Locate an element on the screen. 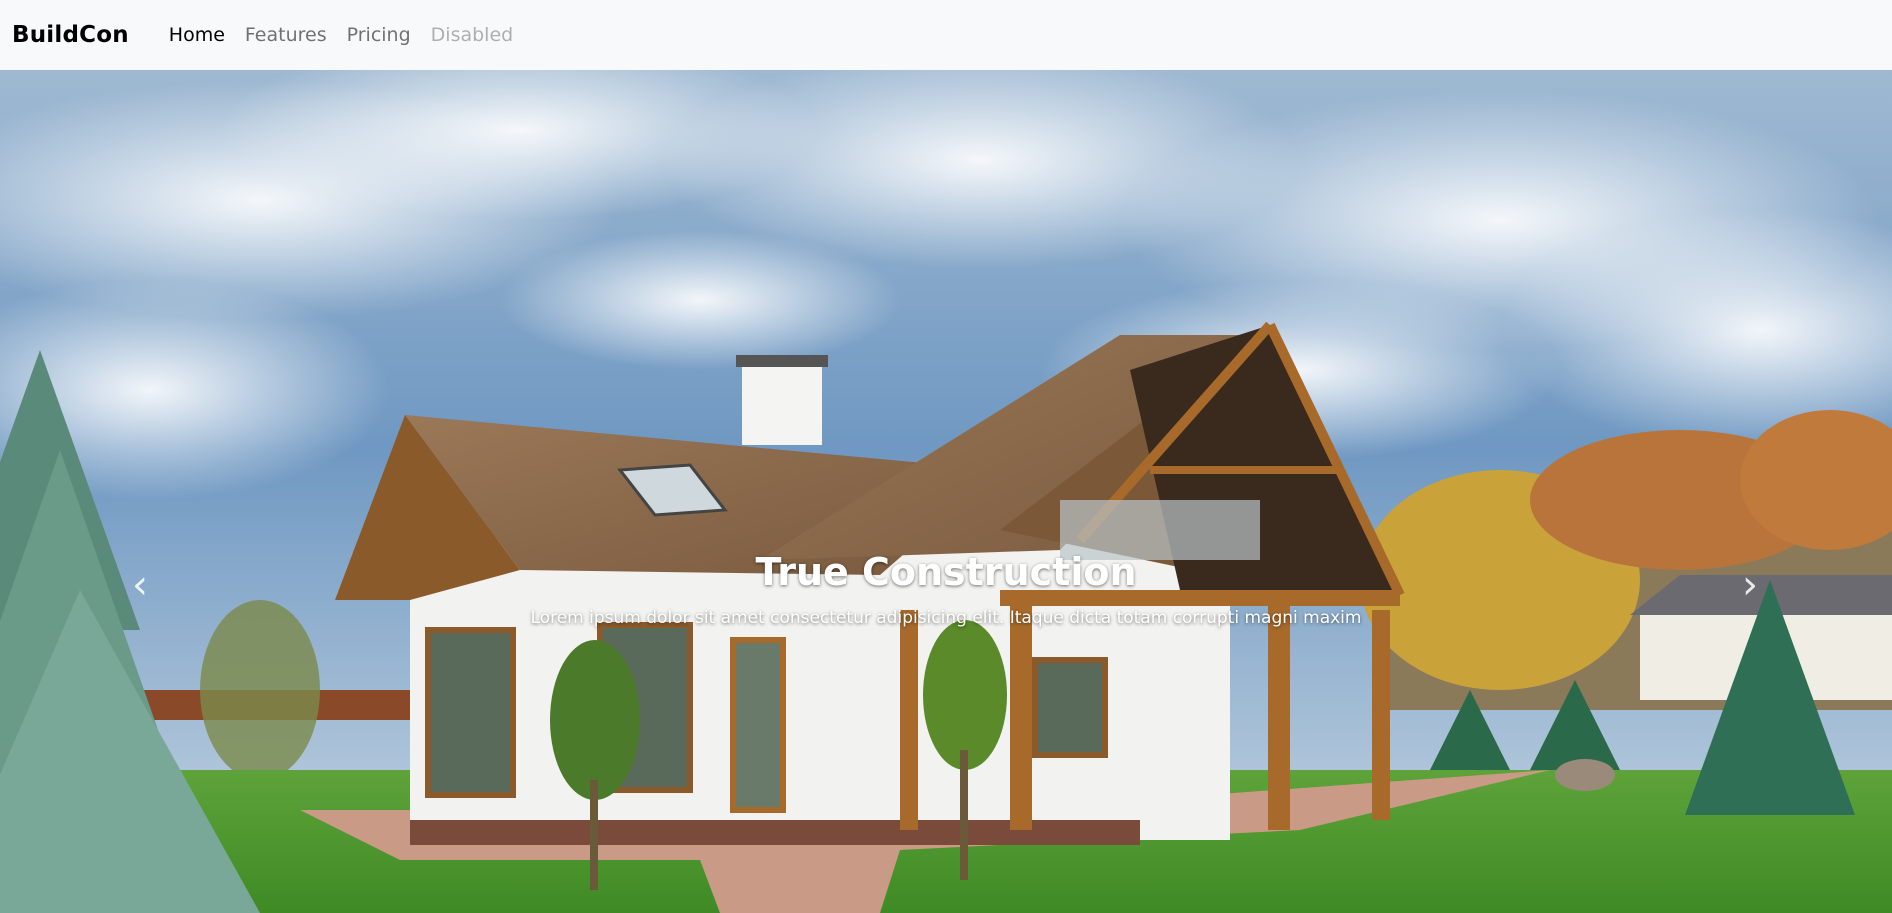 The image size is (1892, 913). navbar: BuildCon Home Features Pricing Disabled is located at coordinates (946, 35).